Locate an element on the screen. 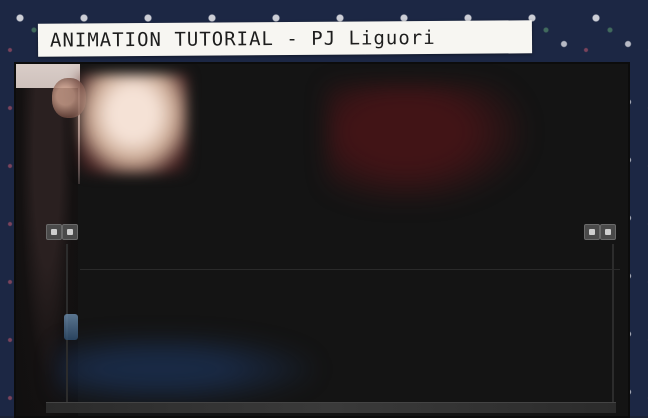 The height and width of the screenshot is (418, 648). title-strip: ANIMATION TUTORIAL - PJ Liguori is located at coordinates (285, 38).